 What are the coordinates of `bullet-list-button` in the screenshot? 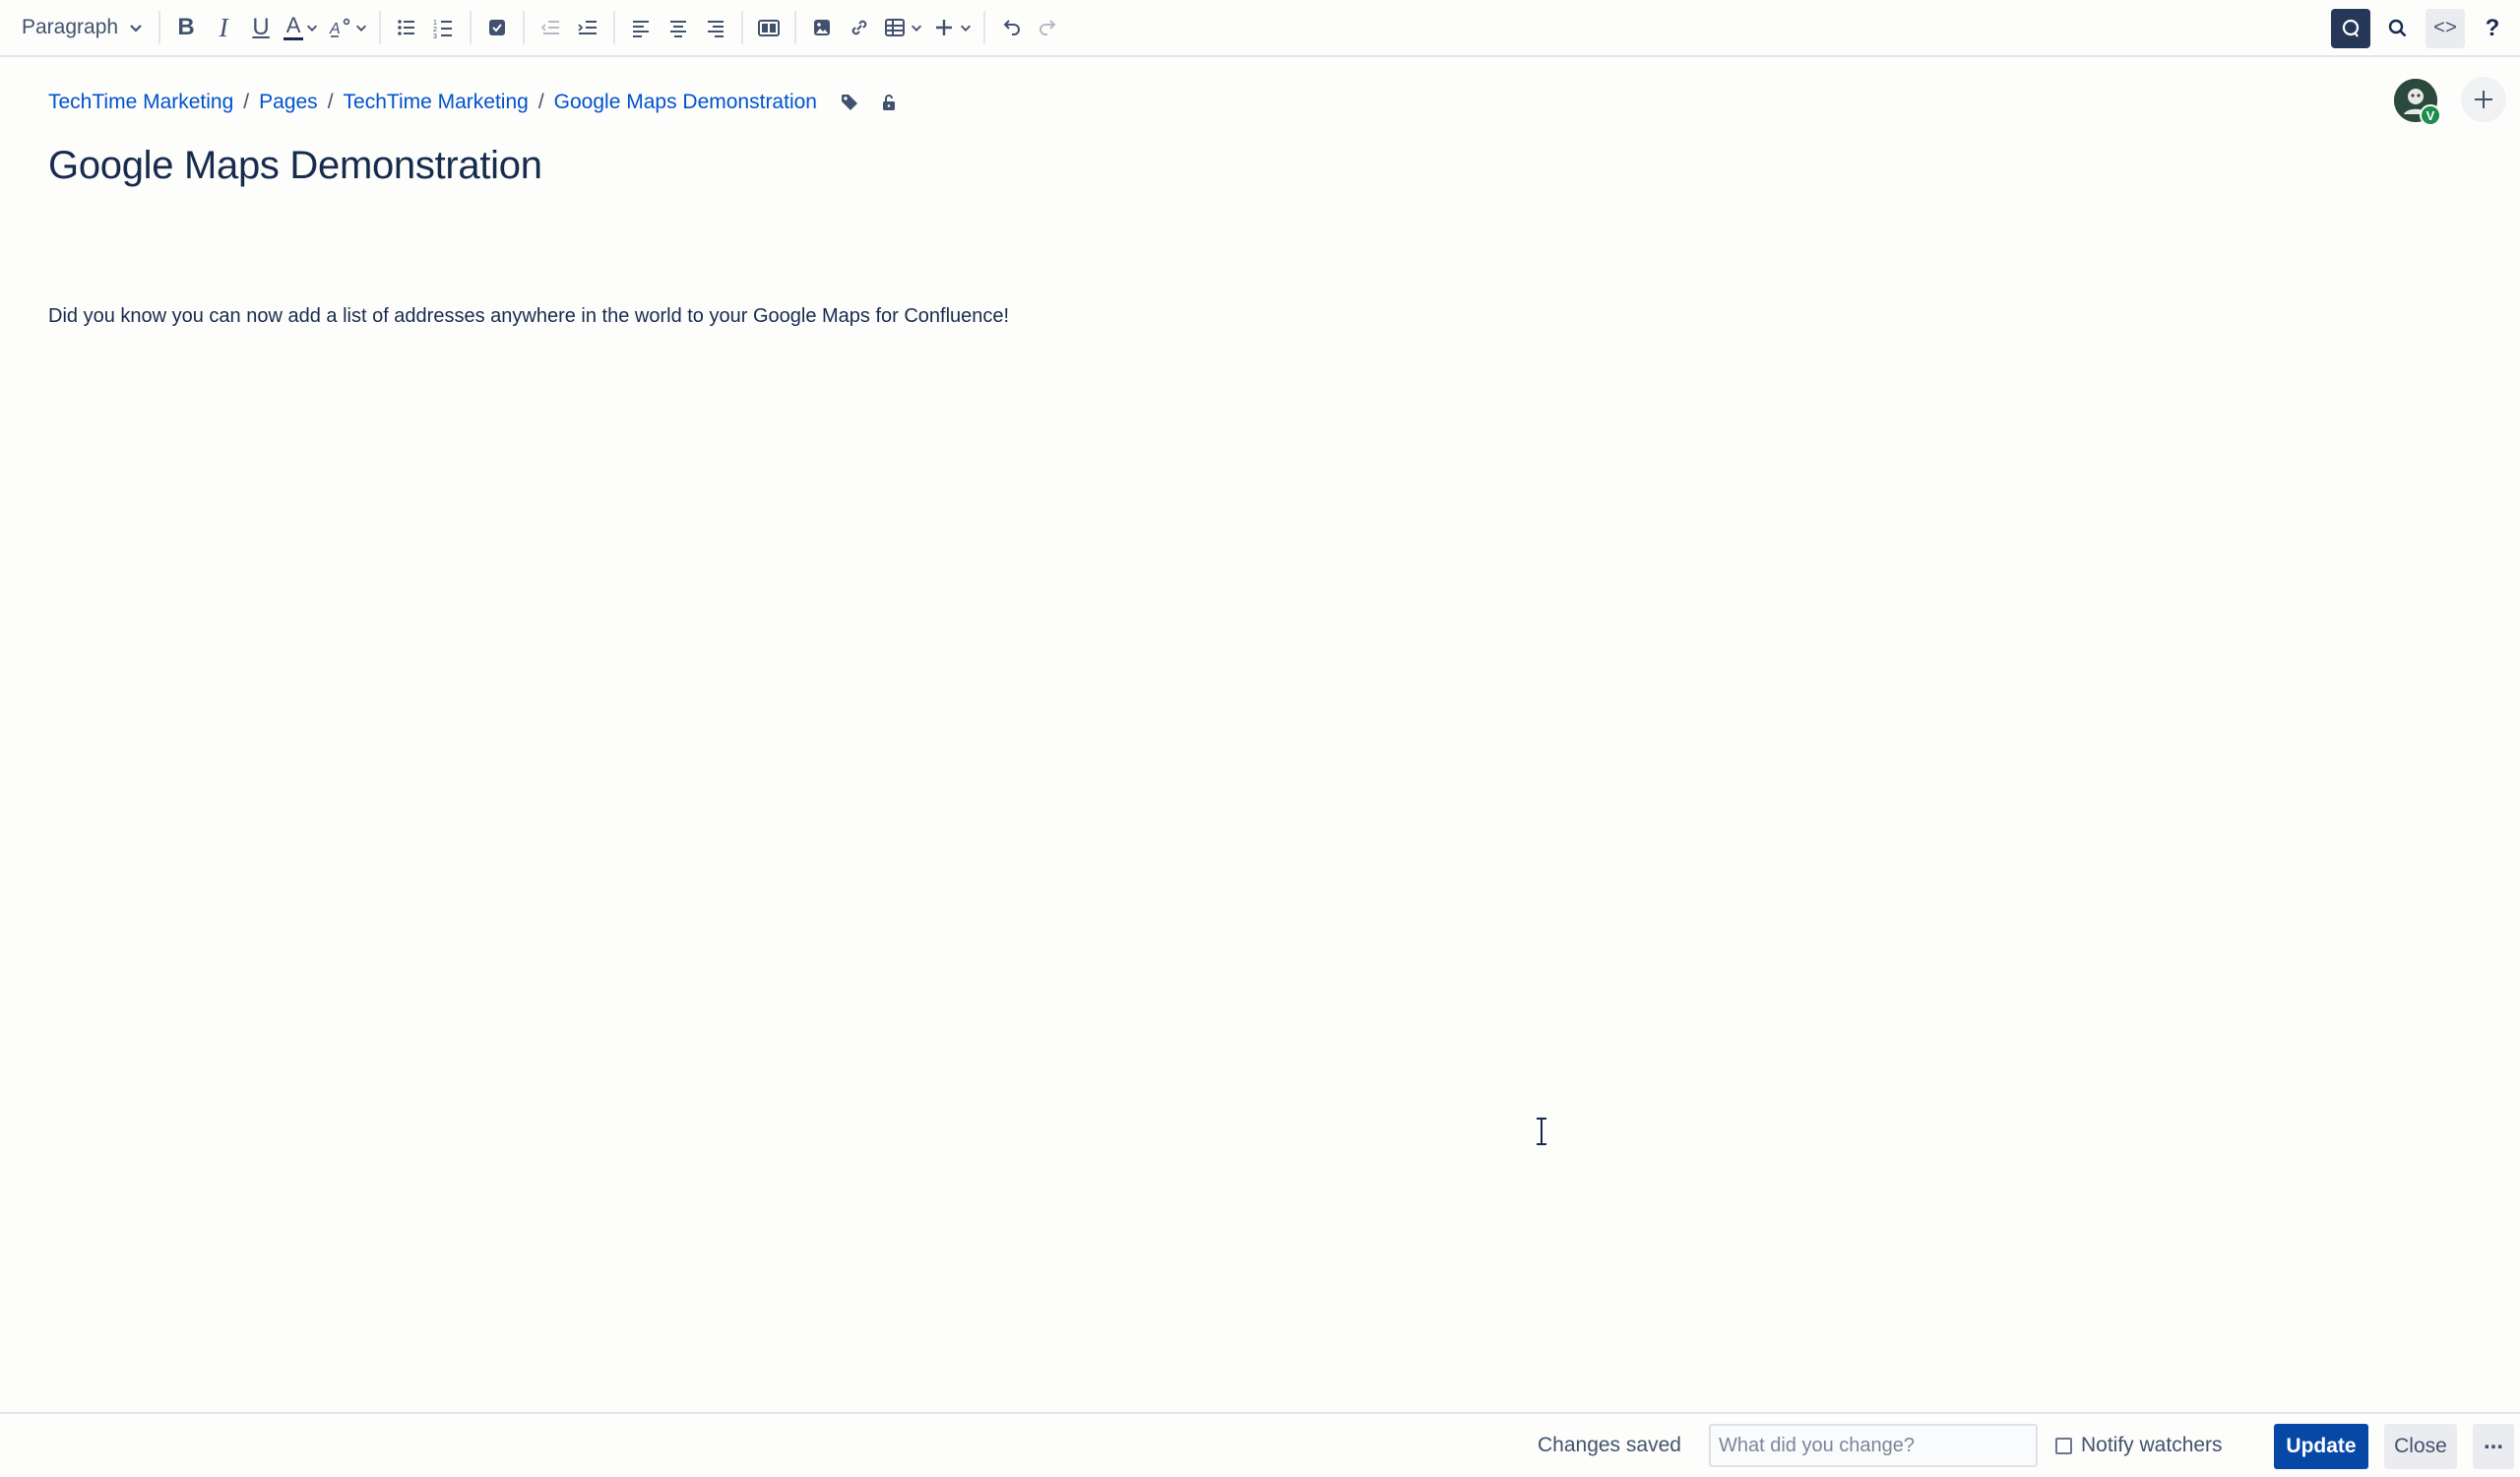 It's located at (406, 27).